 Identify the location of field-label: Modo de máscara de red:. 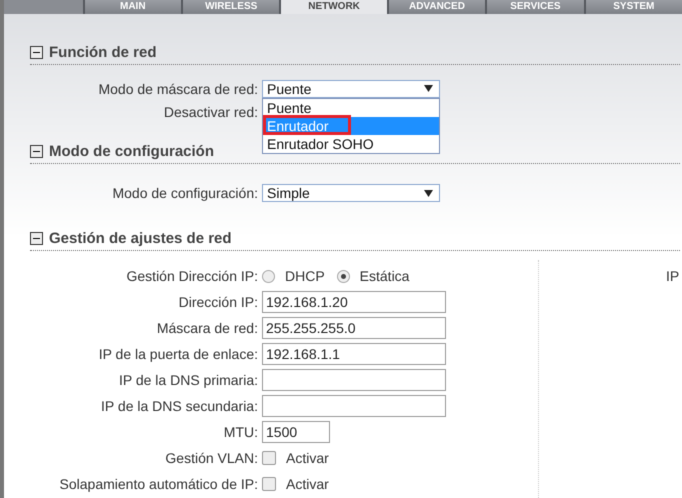
(178, 88).